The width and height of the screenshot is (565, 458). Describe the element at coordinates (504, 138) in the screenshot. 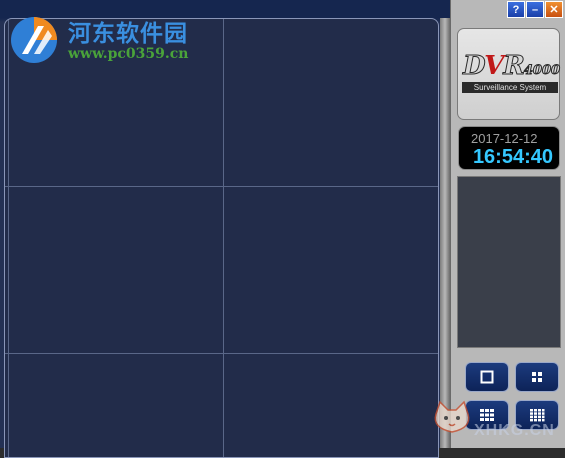

I see `clock-date: 2017-12-12` at that location.